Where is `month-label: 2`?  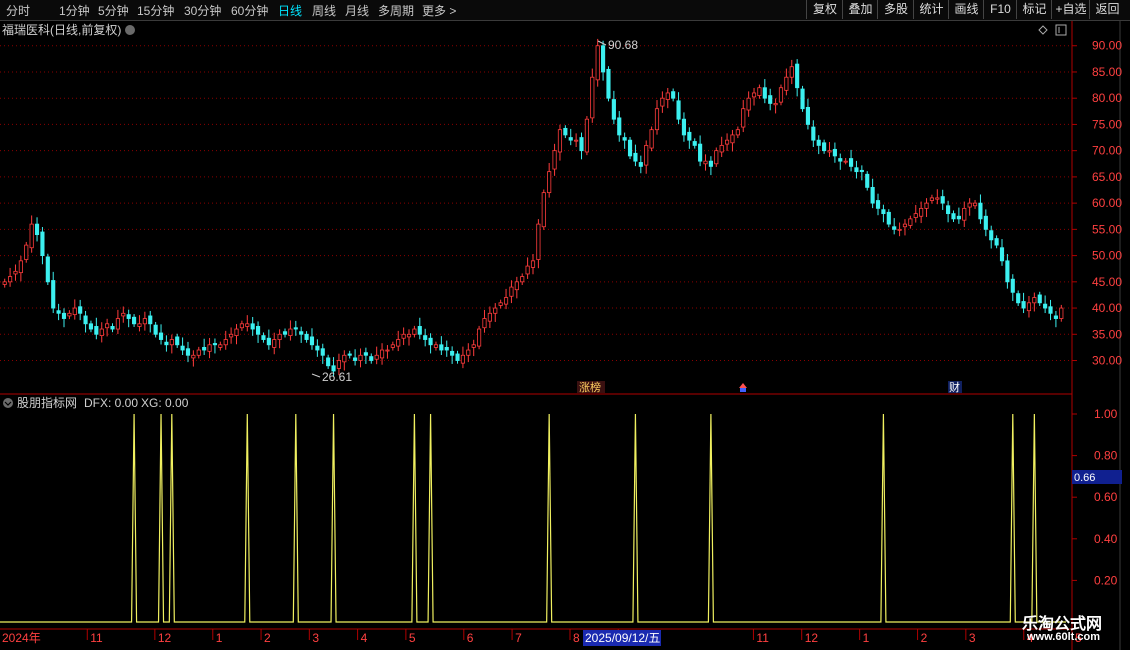 month-label: 2 is located at coordinates (924, 638).